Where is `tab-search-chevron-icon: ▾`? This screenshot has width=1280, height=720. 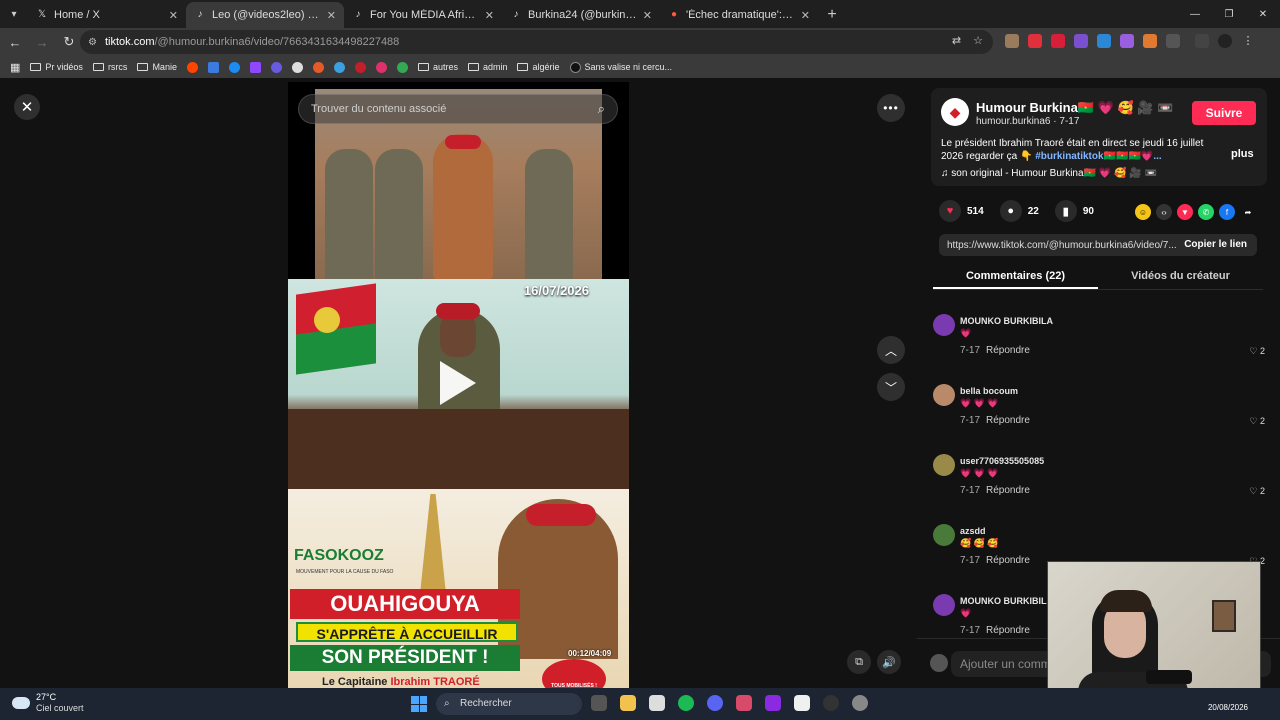 tab-search-chevron-icon: ▾ is located at coordinates (14, 14).